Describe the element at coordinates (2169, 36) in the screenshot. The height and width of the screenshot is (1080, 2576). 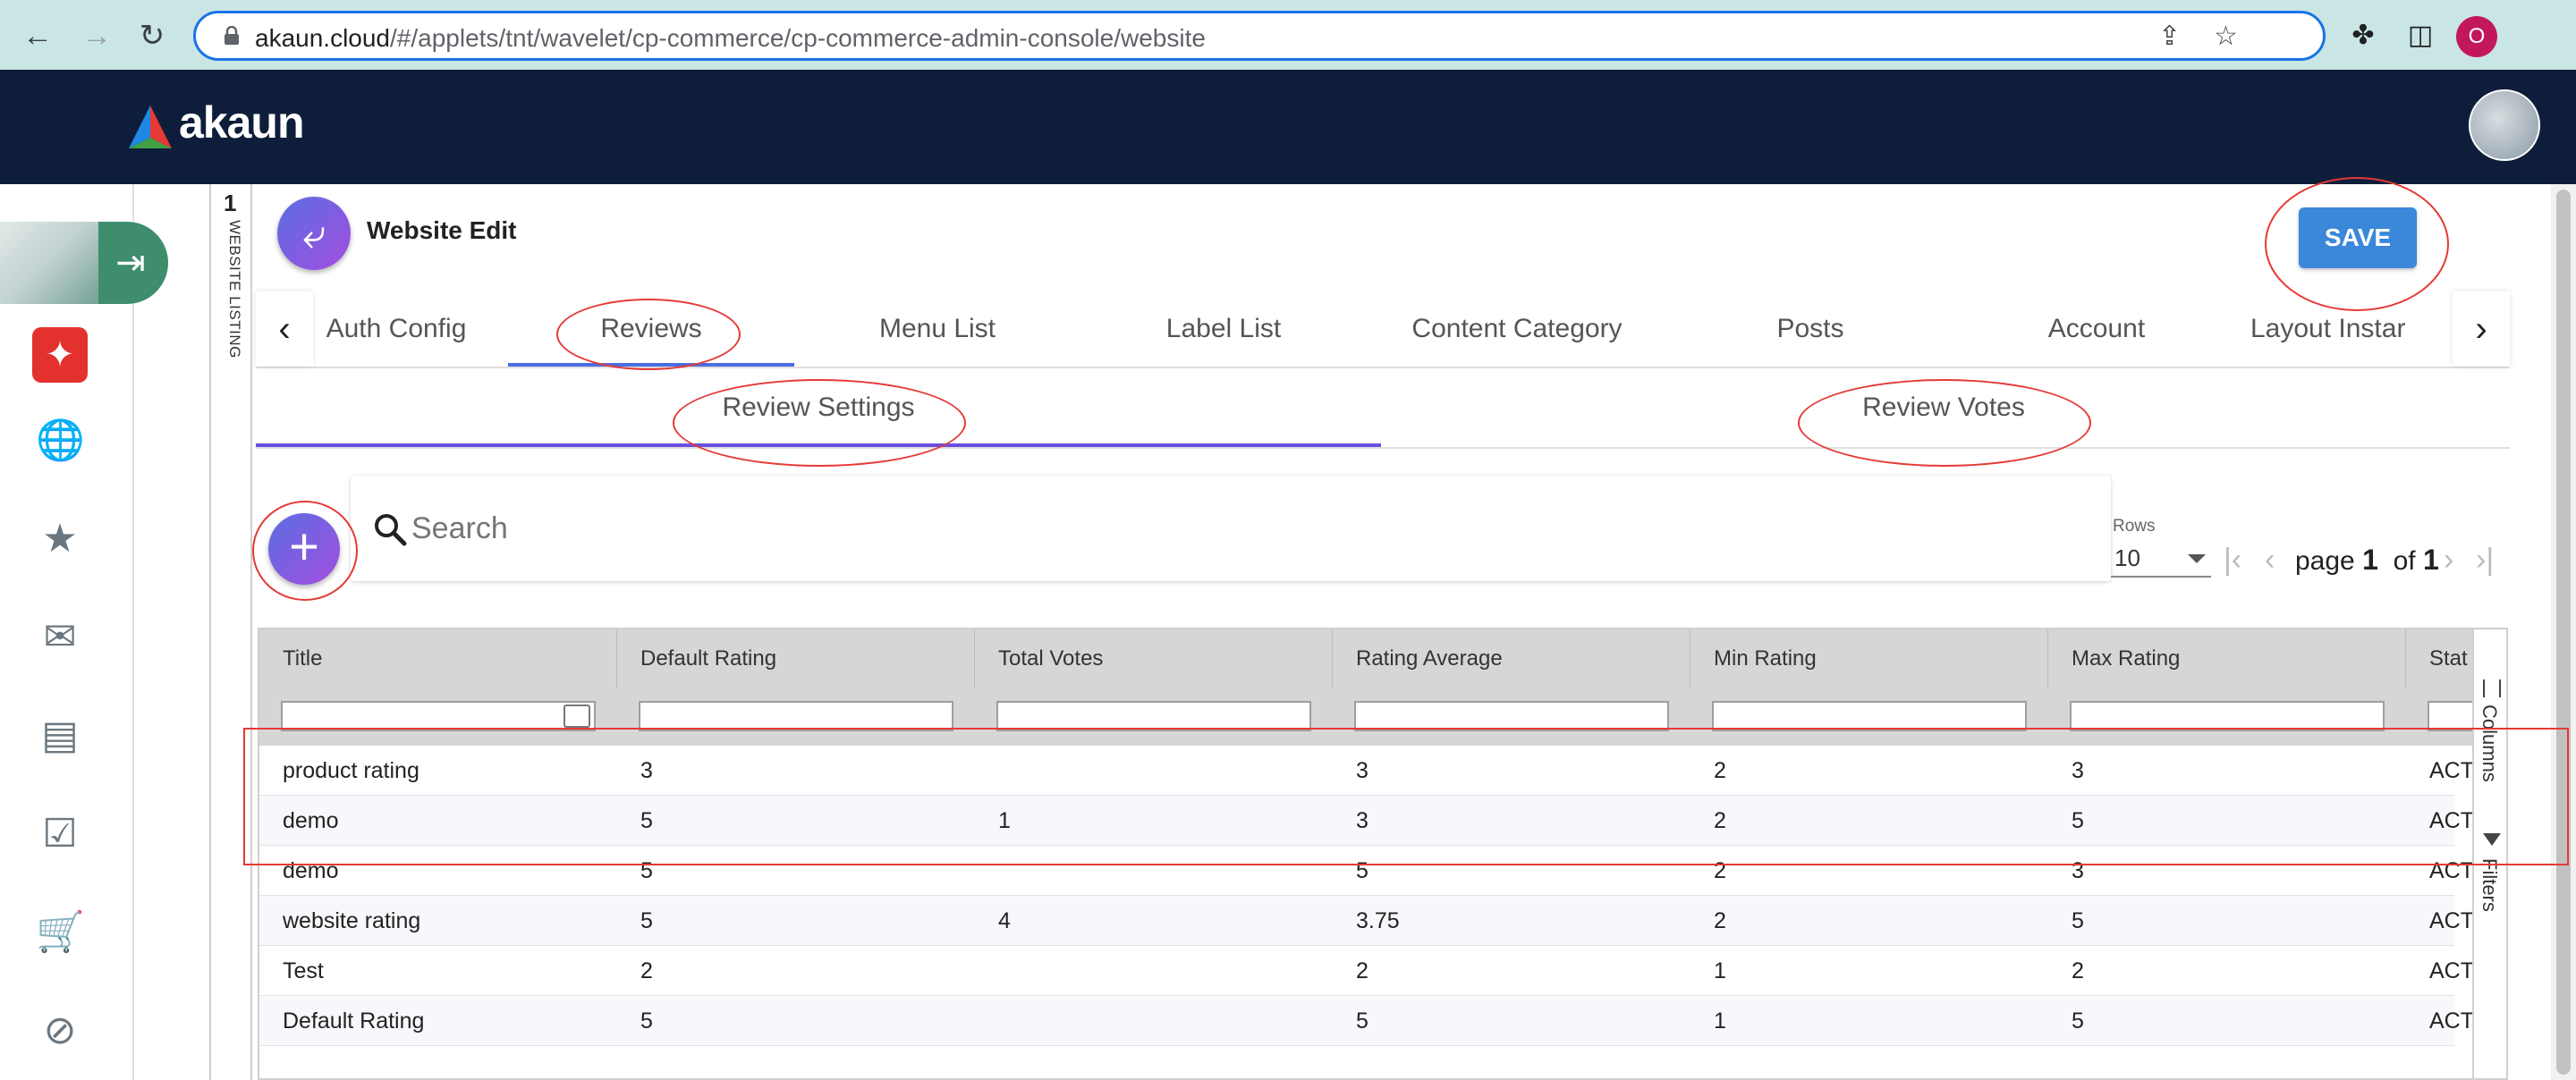
I see `share-icon: ⇪` at that location.